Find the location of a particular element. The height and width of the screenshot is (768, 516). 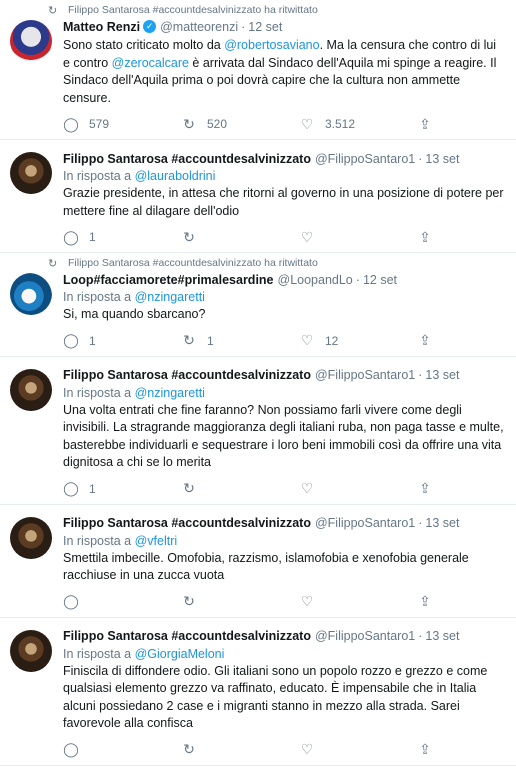

tweet-actions: ◯ 1 ↻ ♡ ⇪ is located at coordinates (284, 489).